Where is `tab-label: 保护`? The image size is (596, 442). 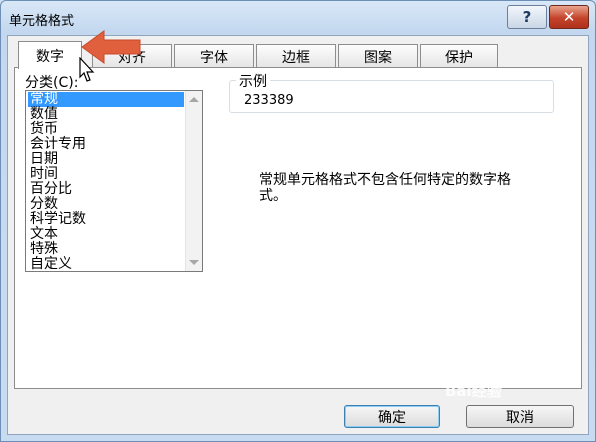 tab-label: 保护 is located at coordinates (459, 57).